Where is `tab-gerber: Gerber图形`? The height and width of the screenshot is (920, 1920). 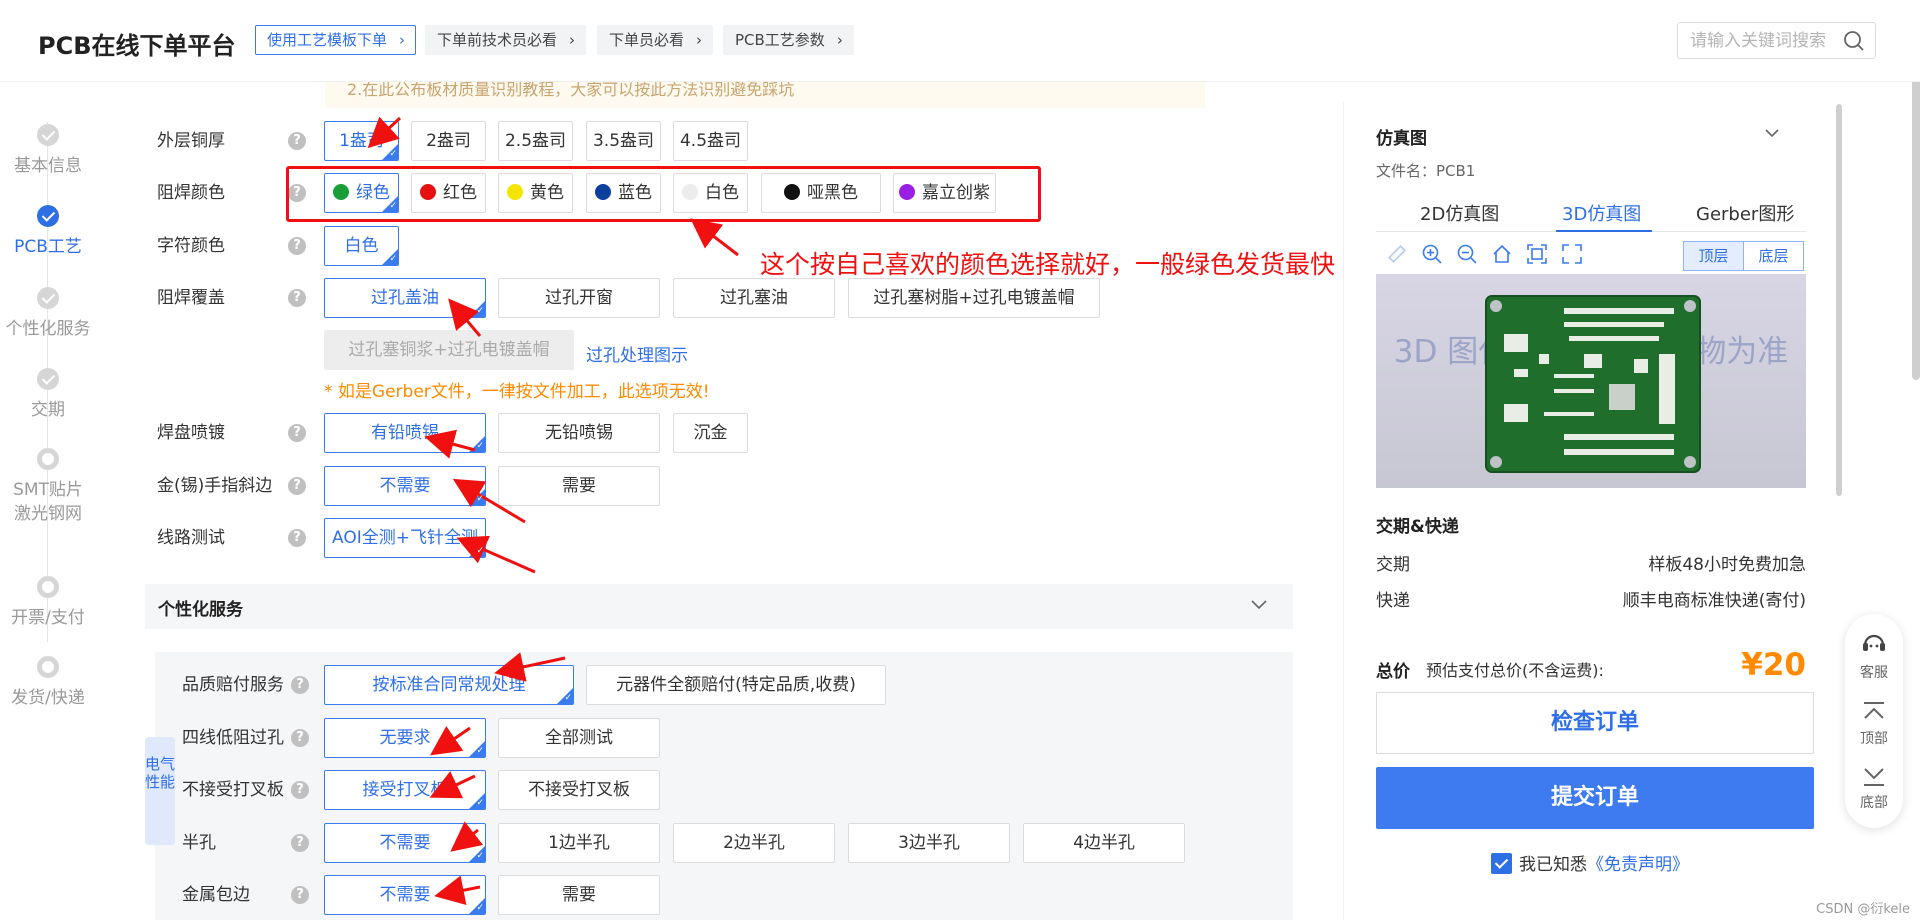 tab-gerber: Gerber图形 is located at coordinates (1745, 213).